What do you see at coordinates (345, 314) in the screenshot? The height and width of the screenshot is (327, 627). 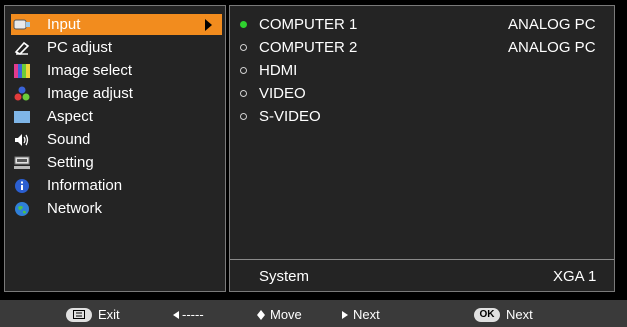 I see `right-arrow-icon` at bounding box center [345, 314].